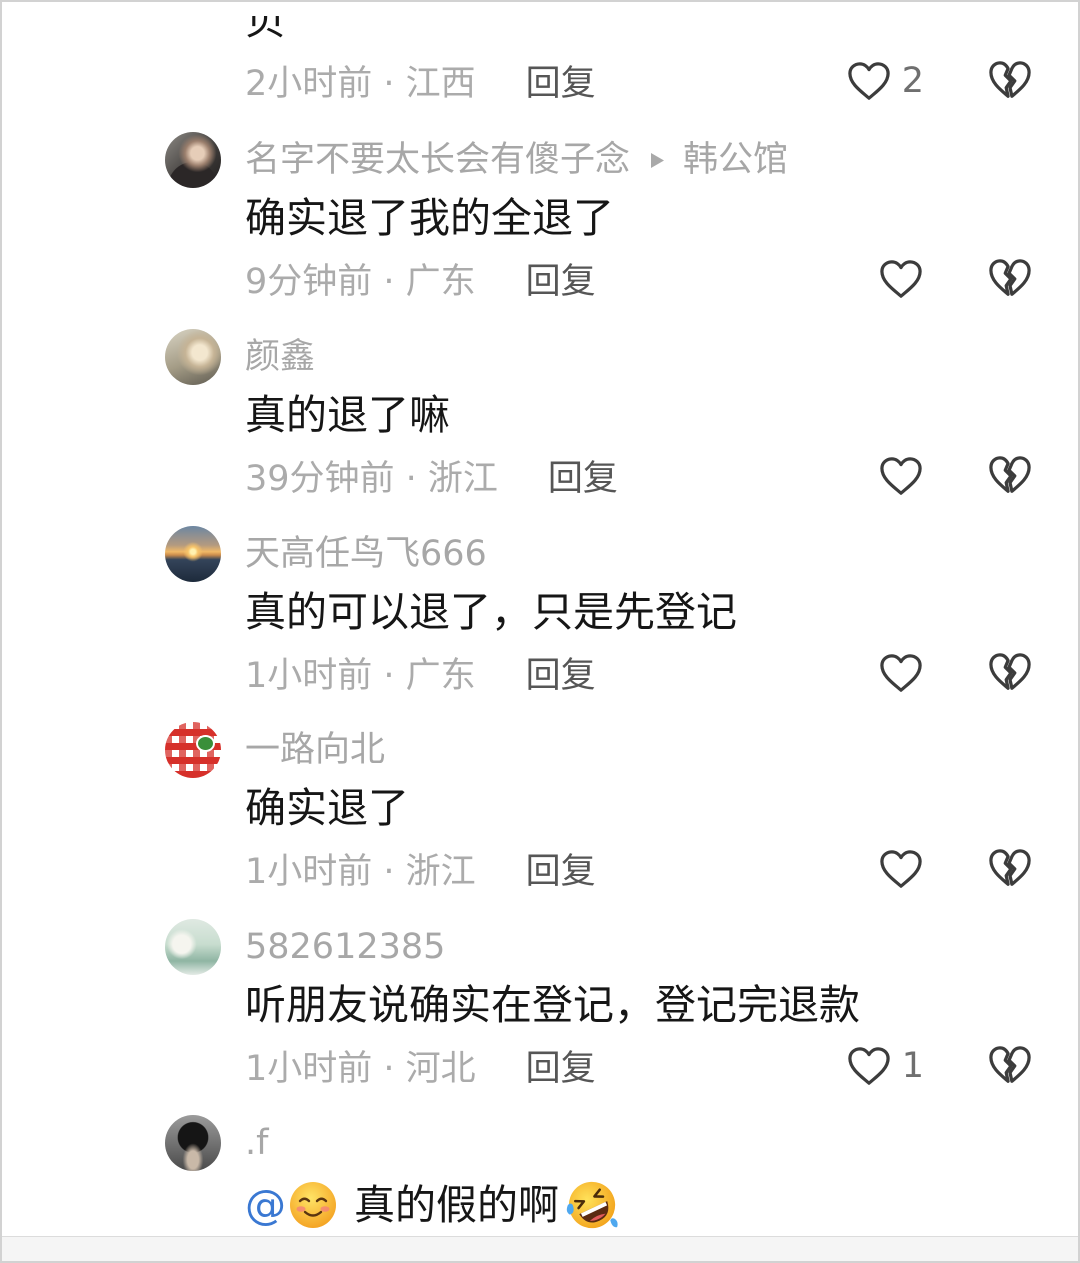  What do you see at coordinates (313, 1205) in the screenshot?
I see `smiling-face-emoji` at bounding box center [313, 1205].